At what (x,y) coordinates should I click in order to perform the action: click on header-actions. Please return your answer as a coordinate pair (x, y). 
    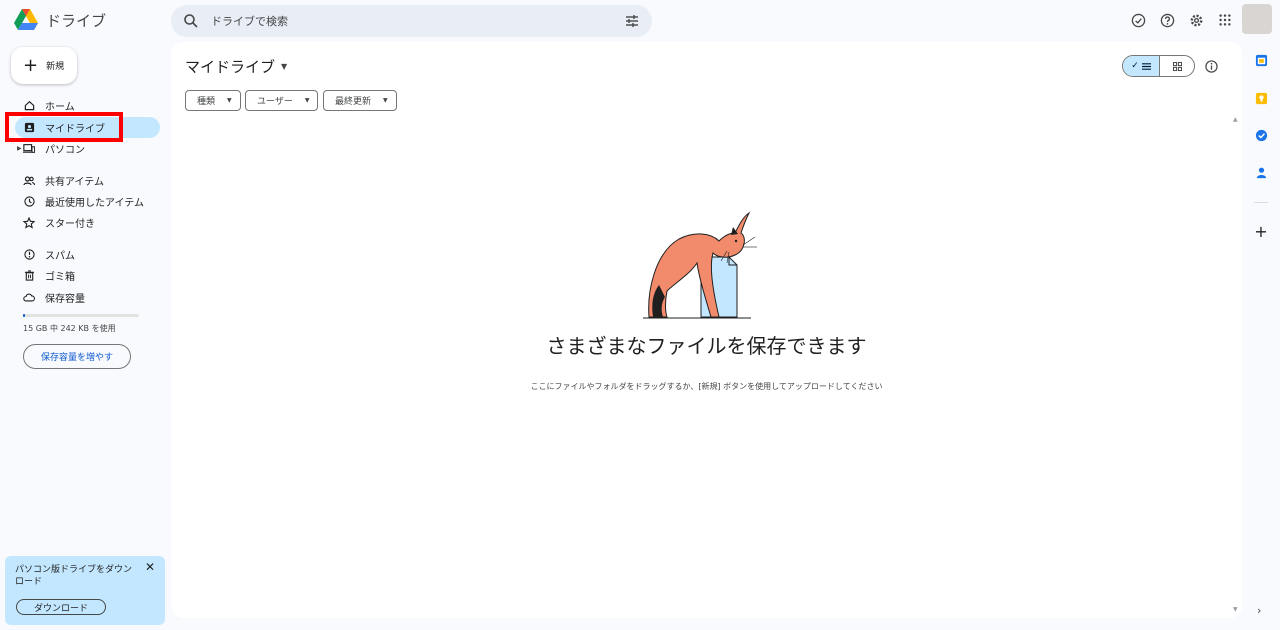
    Looking at the image, I should click on (1181, 20).